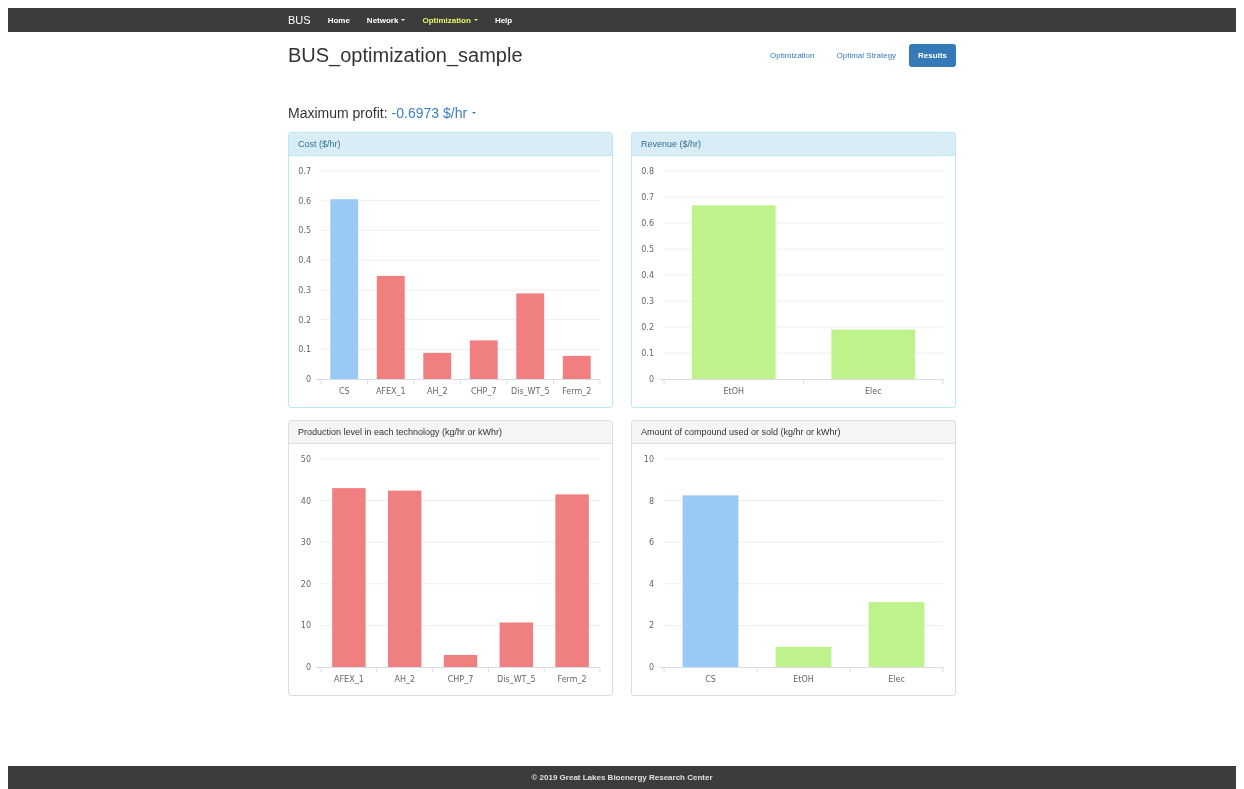  I want to click on view-tab: Results, so click(932, 55).